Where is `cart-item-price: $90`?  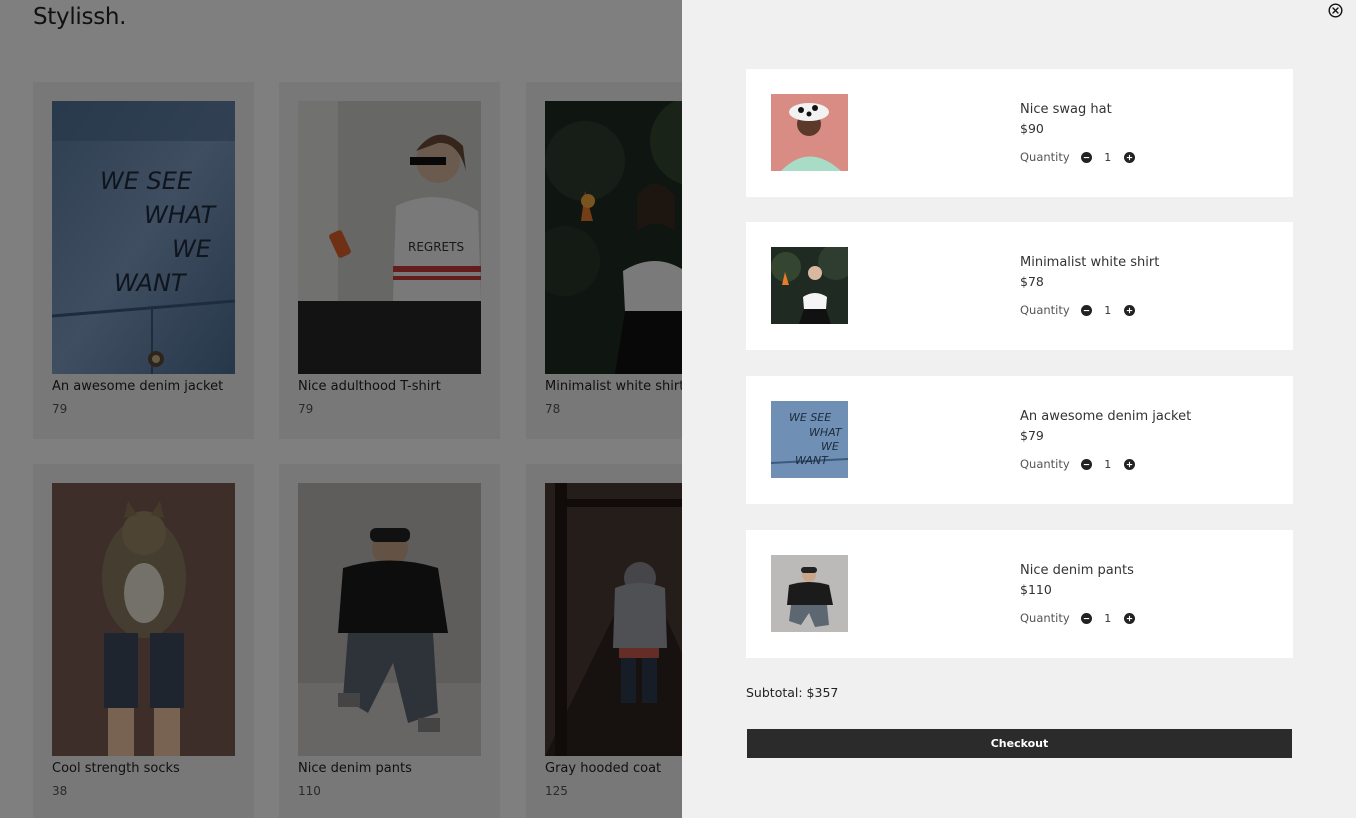
cart-item-price: $90 is located at coordinates (1032, 128).